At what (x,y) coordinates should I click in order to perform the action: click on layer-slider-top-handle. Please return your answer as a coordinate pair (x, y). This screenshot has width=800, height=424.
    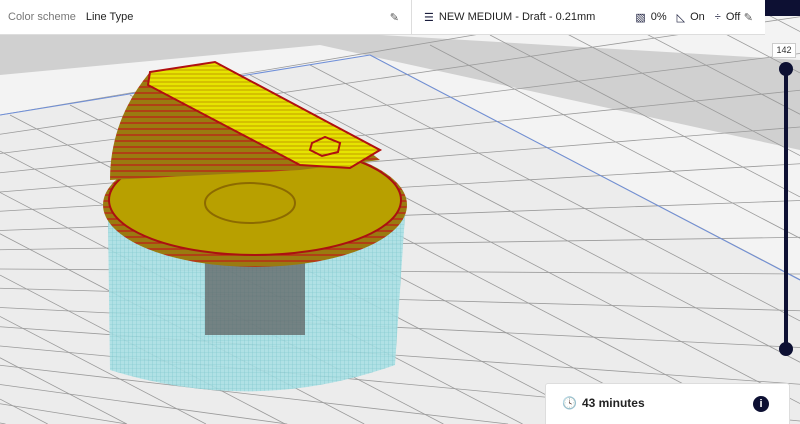
    Looking at the image, I should click on (786, 69).